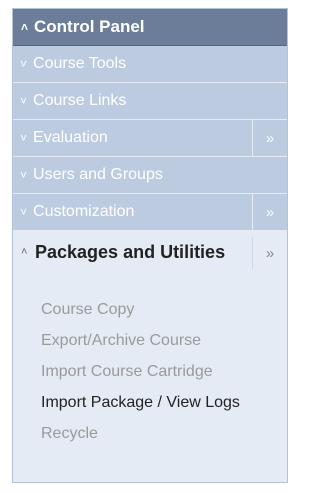 This screenshot has width=320, height=493. What do you see at coordinates (150, 138) in the screenshot?
I see `menu-item-evaluation: ˅ Evaluation »` at bounding box center [150, 138].